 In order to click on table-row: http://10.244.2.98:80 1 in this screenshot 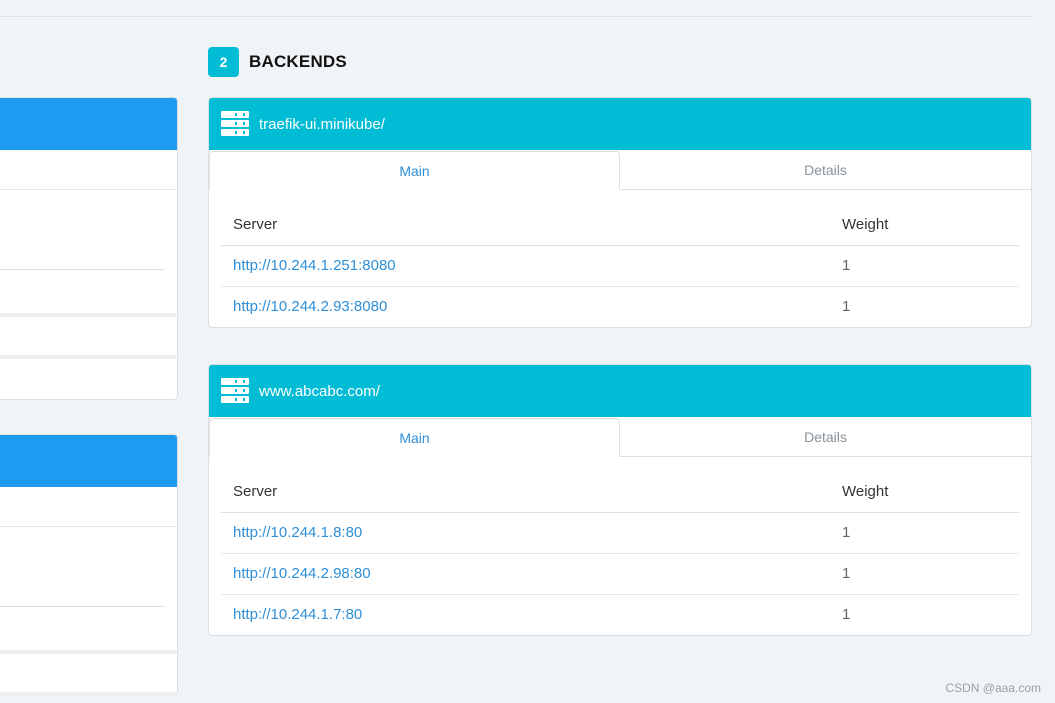, I will do `click(620, 574)`.